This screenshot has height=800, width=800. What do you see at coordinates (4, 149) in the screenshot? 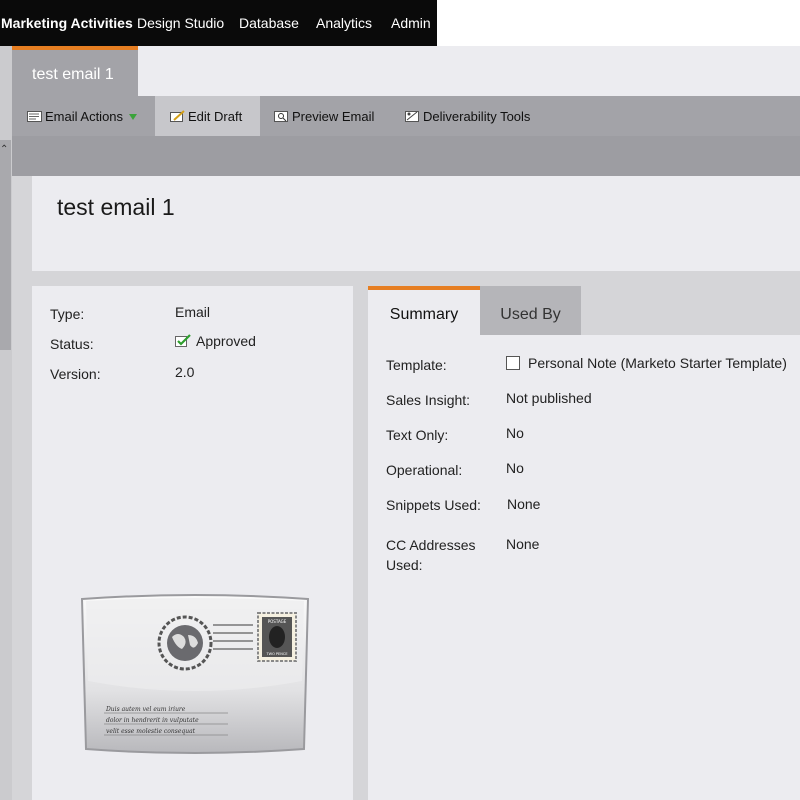
I see `collapse-arrow-icon: ⌃` at bounding box center [4, 149].